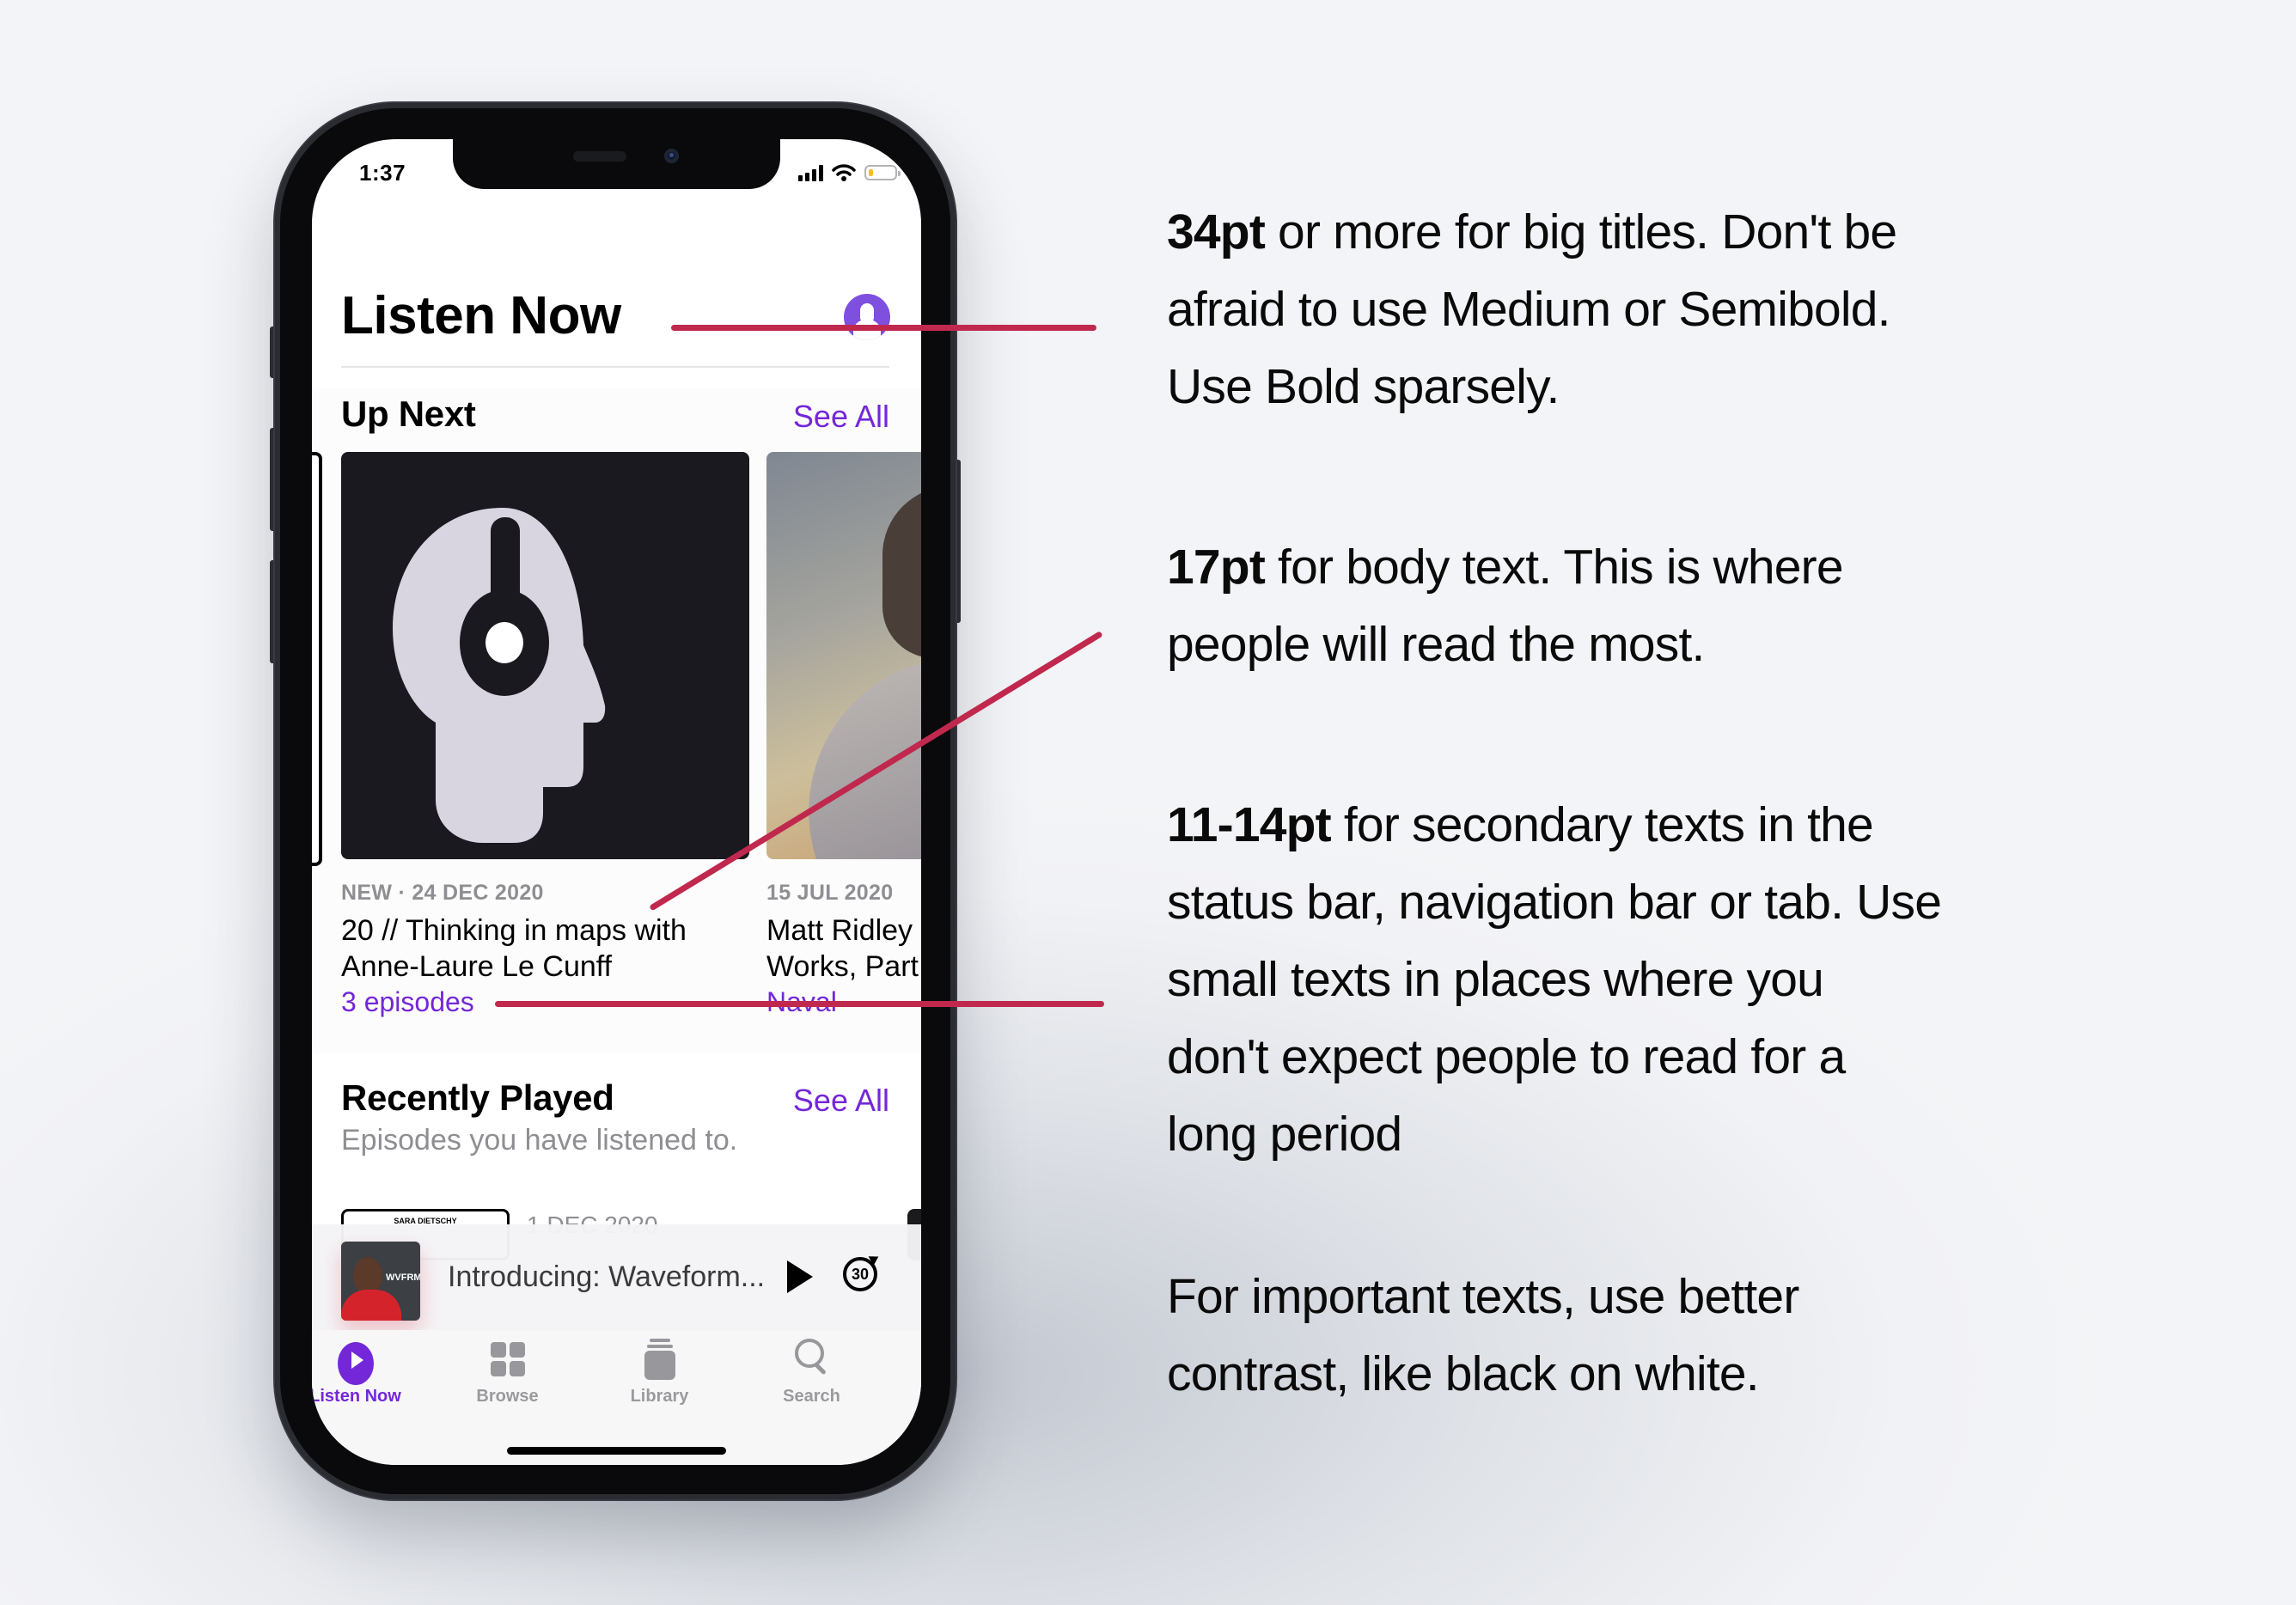 This screenshot has height=1605, width=2296. What do you see at coordinates (380, 1281) in the screenshot?
I see `mini-player-artwork: WVFRM` at bounding box center [380, 1281].